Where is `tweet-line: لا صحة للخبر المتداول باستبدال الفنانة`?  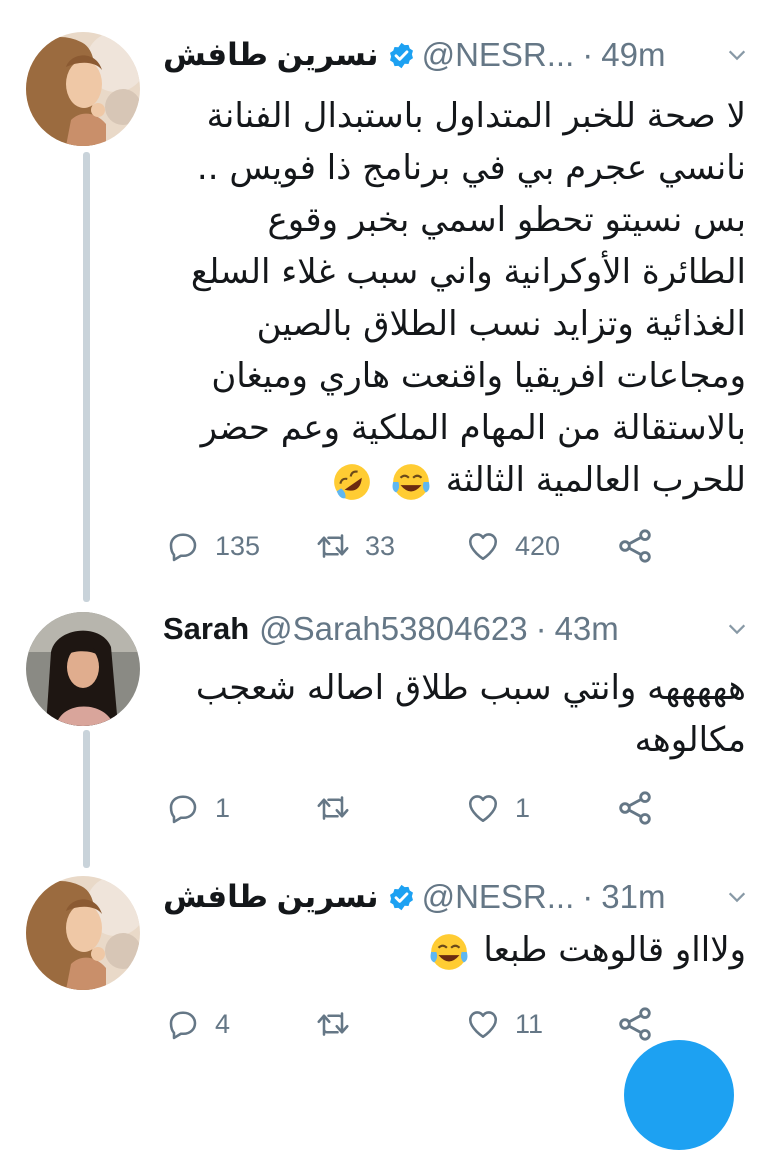 tweet-line: لا صحة للخبر المتداول باستبدال الفنانة is located at coordinates (476, 116).